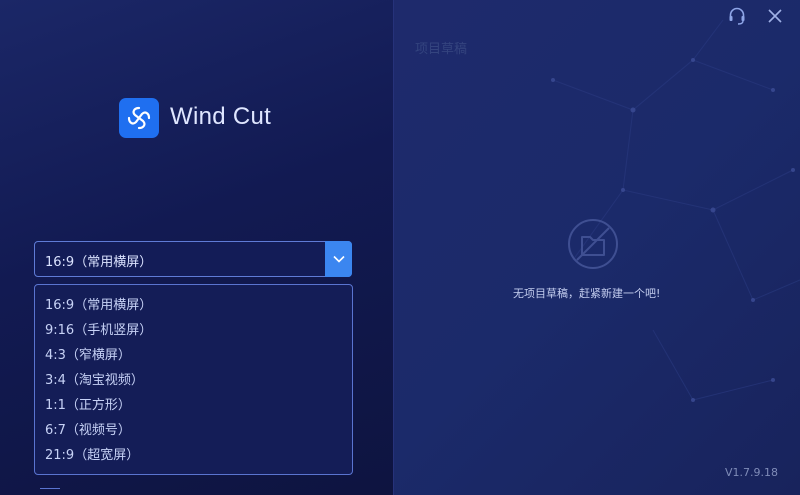 The image size is (800, 495). I want to click on wind-cut-logo-icon, so click(139, 118).